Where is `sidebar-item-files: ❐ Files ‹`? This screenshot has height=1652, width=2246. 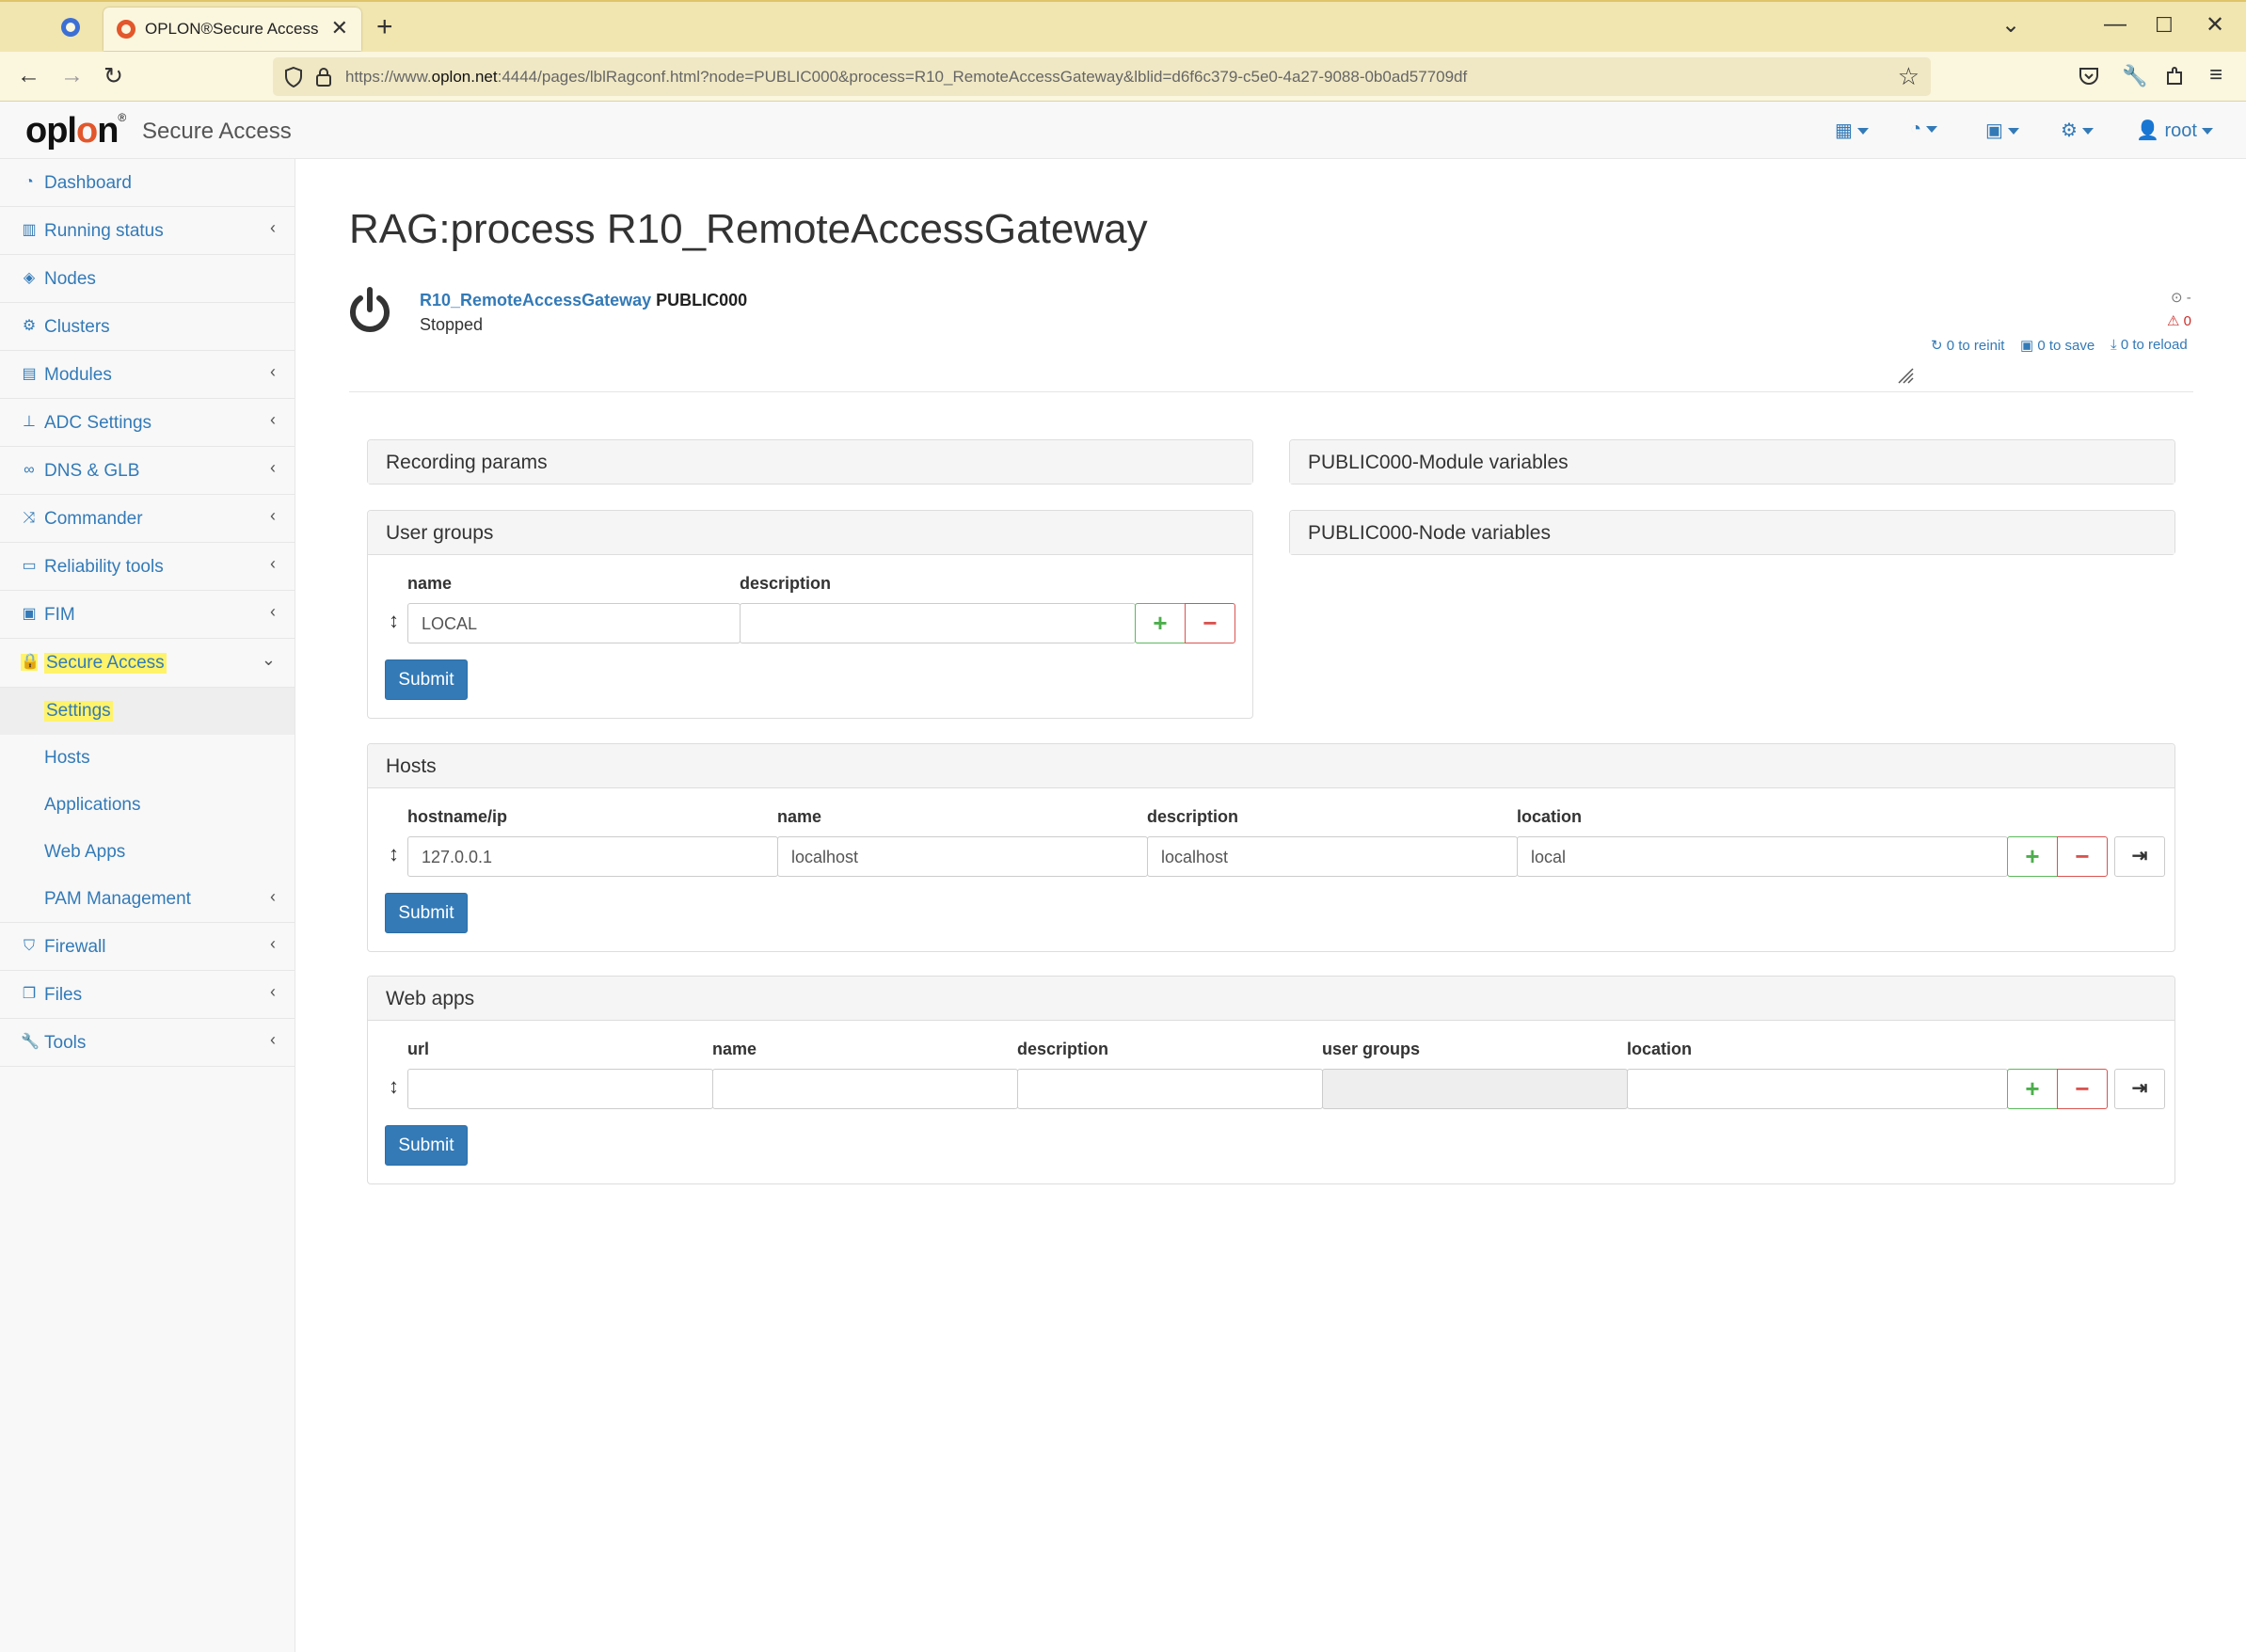
sidebar-item-files: ❐ Files ‹ is located at coordinates (147, 995).